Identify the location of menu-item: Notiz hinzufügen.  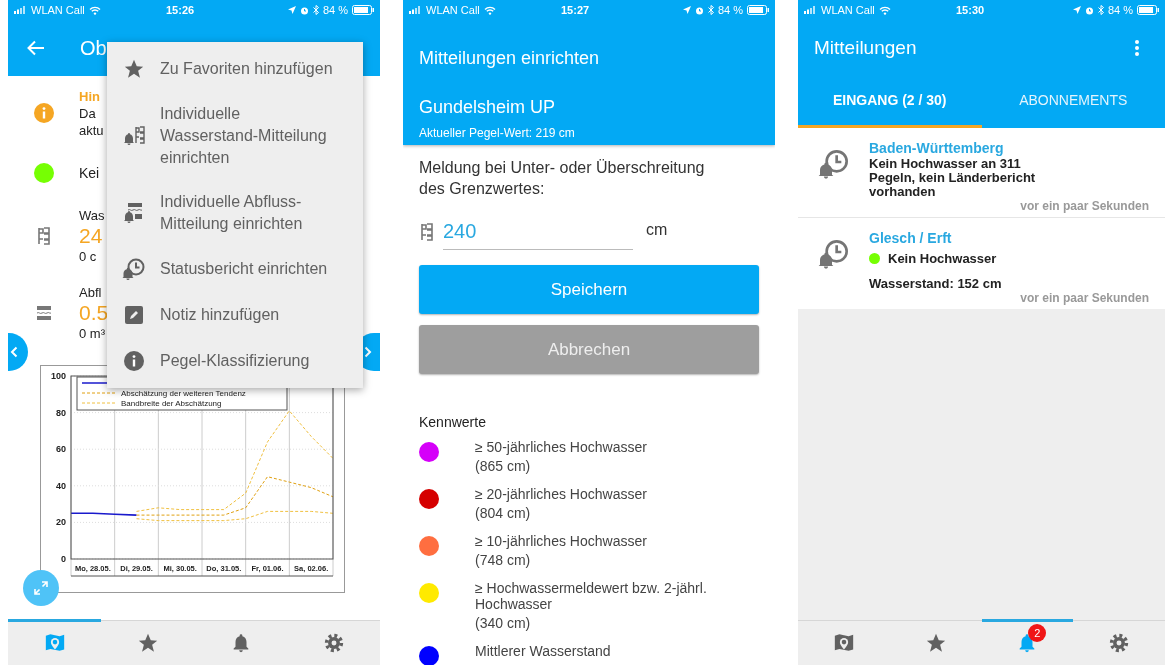
(235, 315).